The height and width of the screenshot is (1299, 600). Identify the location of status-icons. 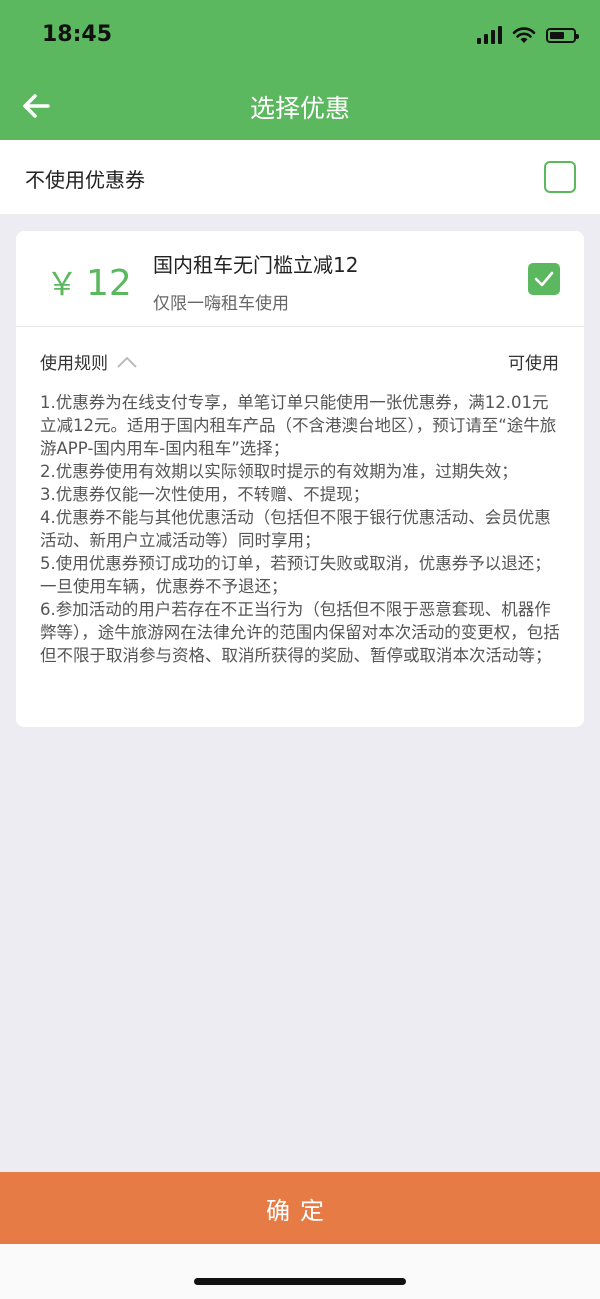
(528, 35).